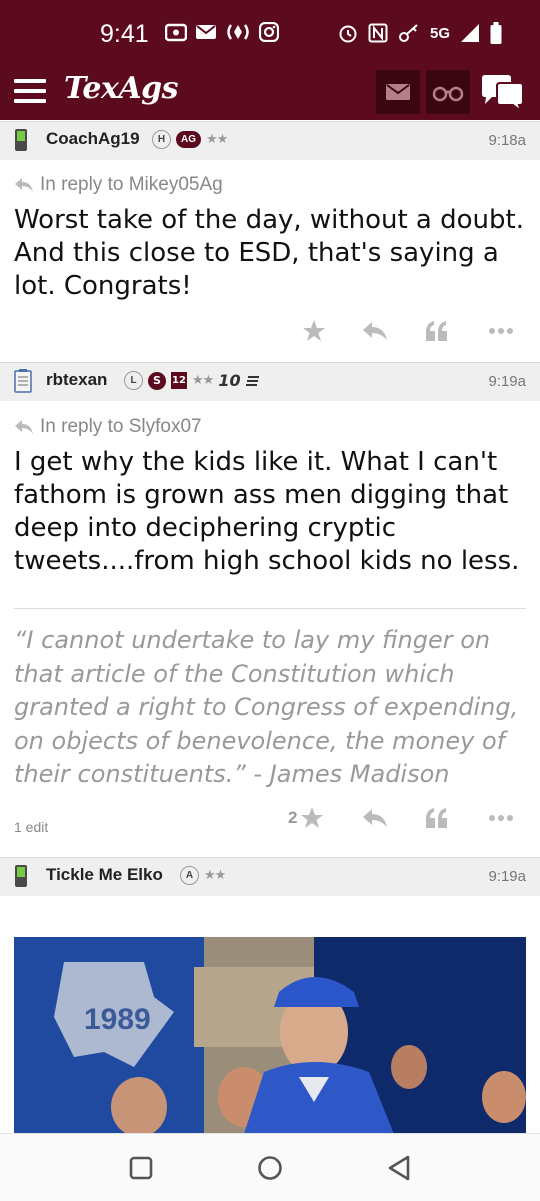 This screenshot has width=540, height=1201. What do you see at coordinates (76, 380) in the screenshot?
I see `post-username: rbtexan` at bounding box center [76, 380].